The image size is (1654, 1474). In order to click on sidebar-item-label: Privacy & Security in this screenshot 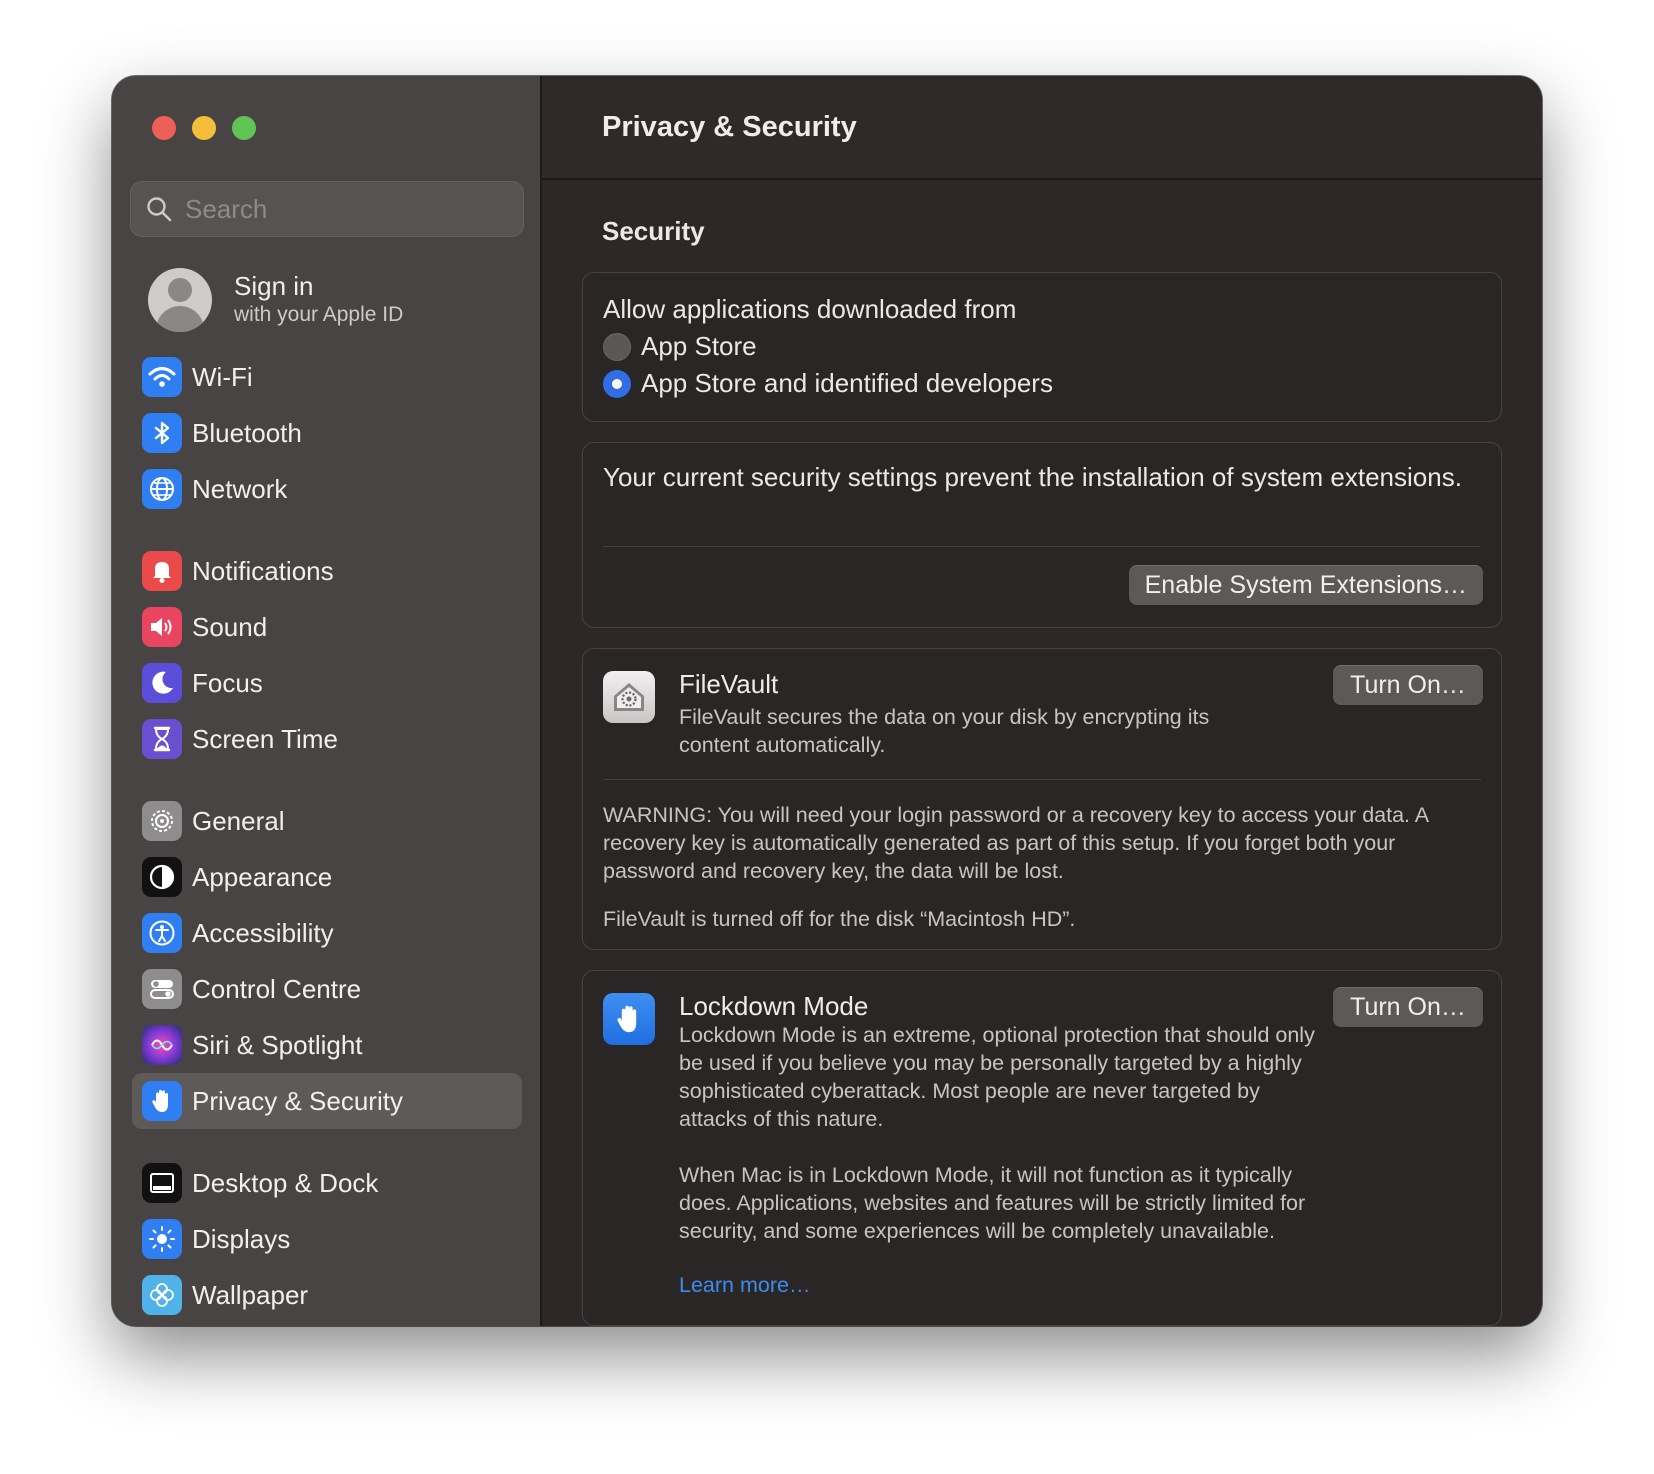, I will do `click(297, 1100)`.